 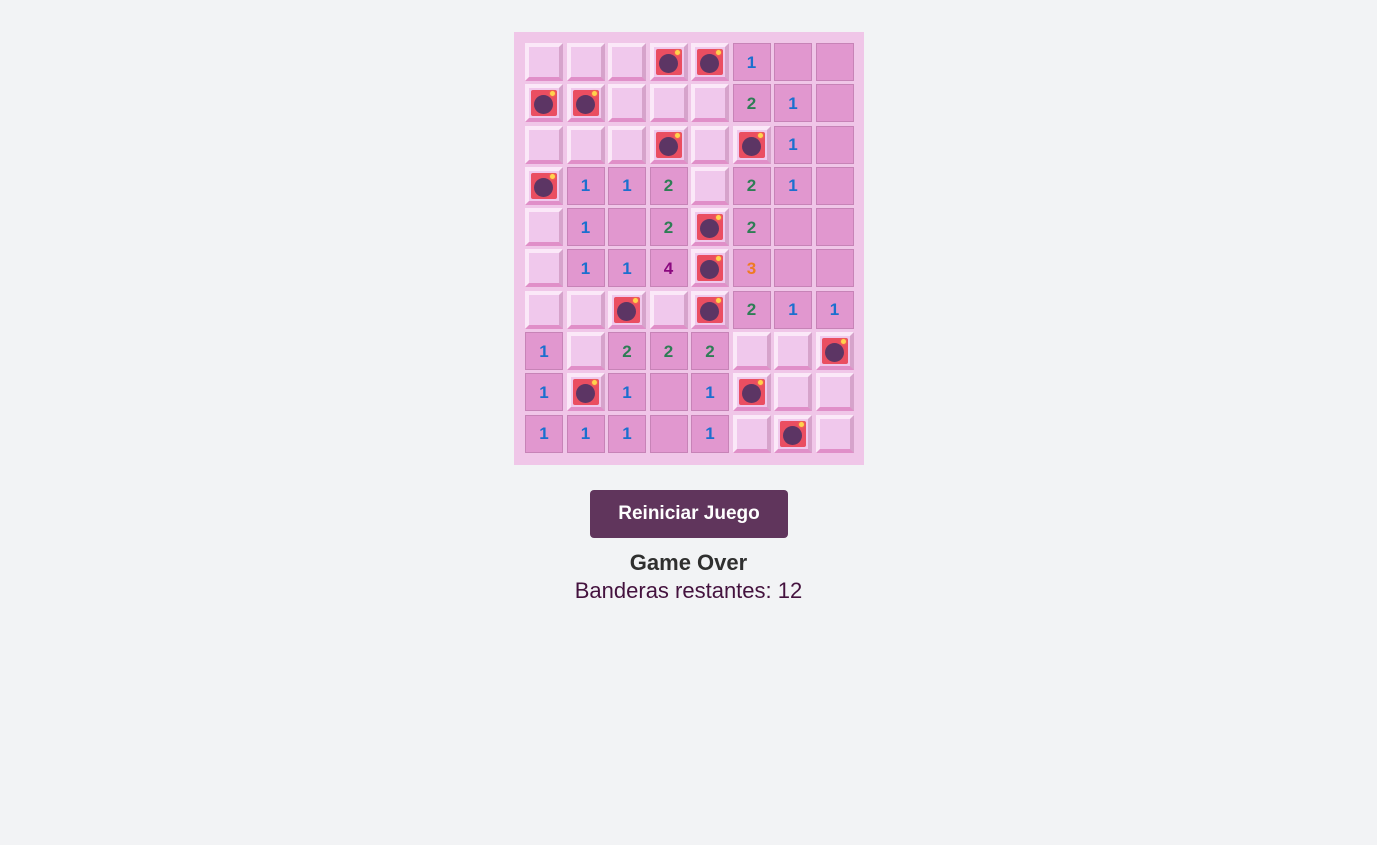 I want to click on restart-button: Reiniciar Juego, so click(x=689, y=514).